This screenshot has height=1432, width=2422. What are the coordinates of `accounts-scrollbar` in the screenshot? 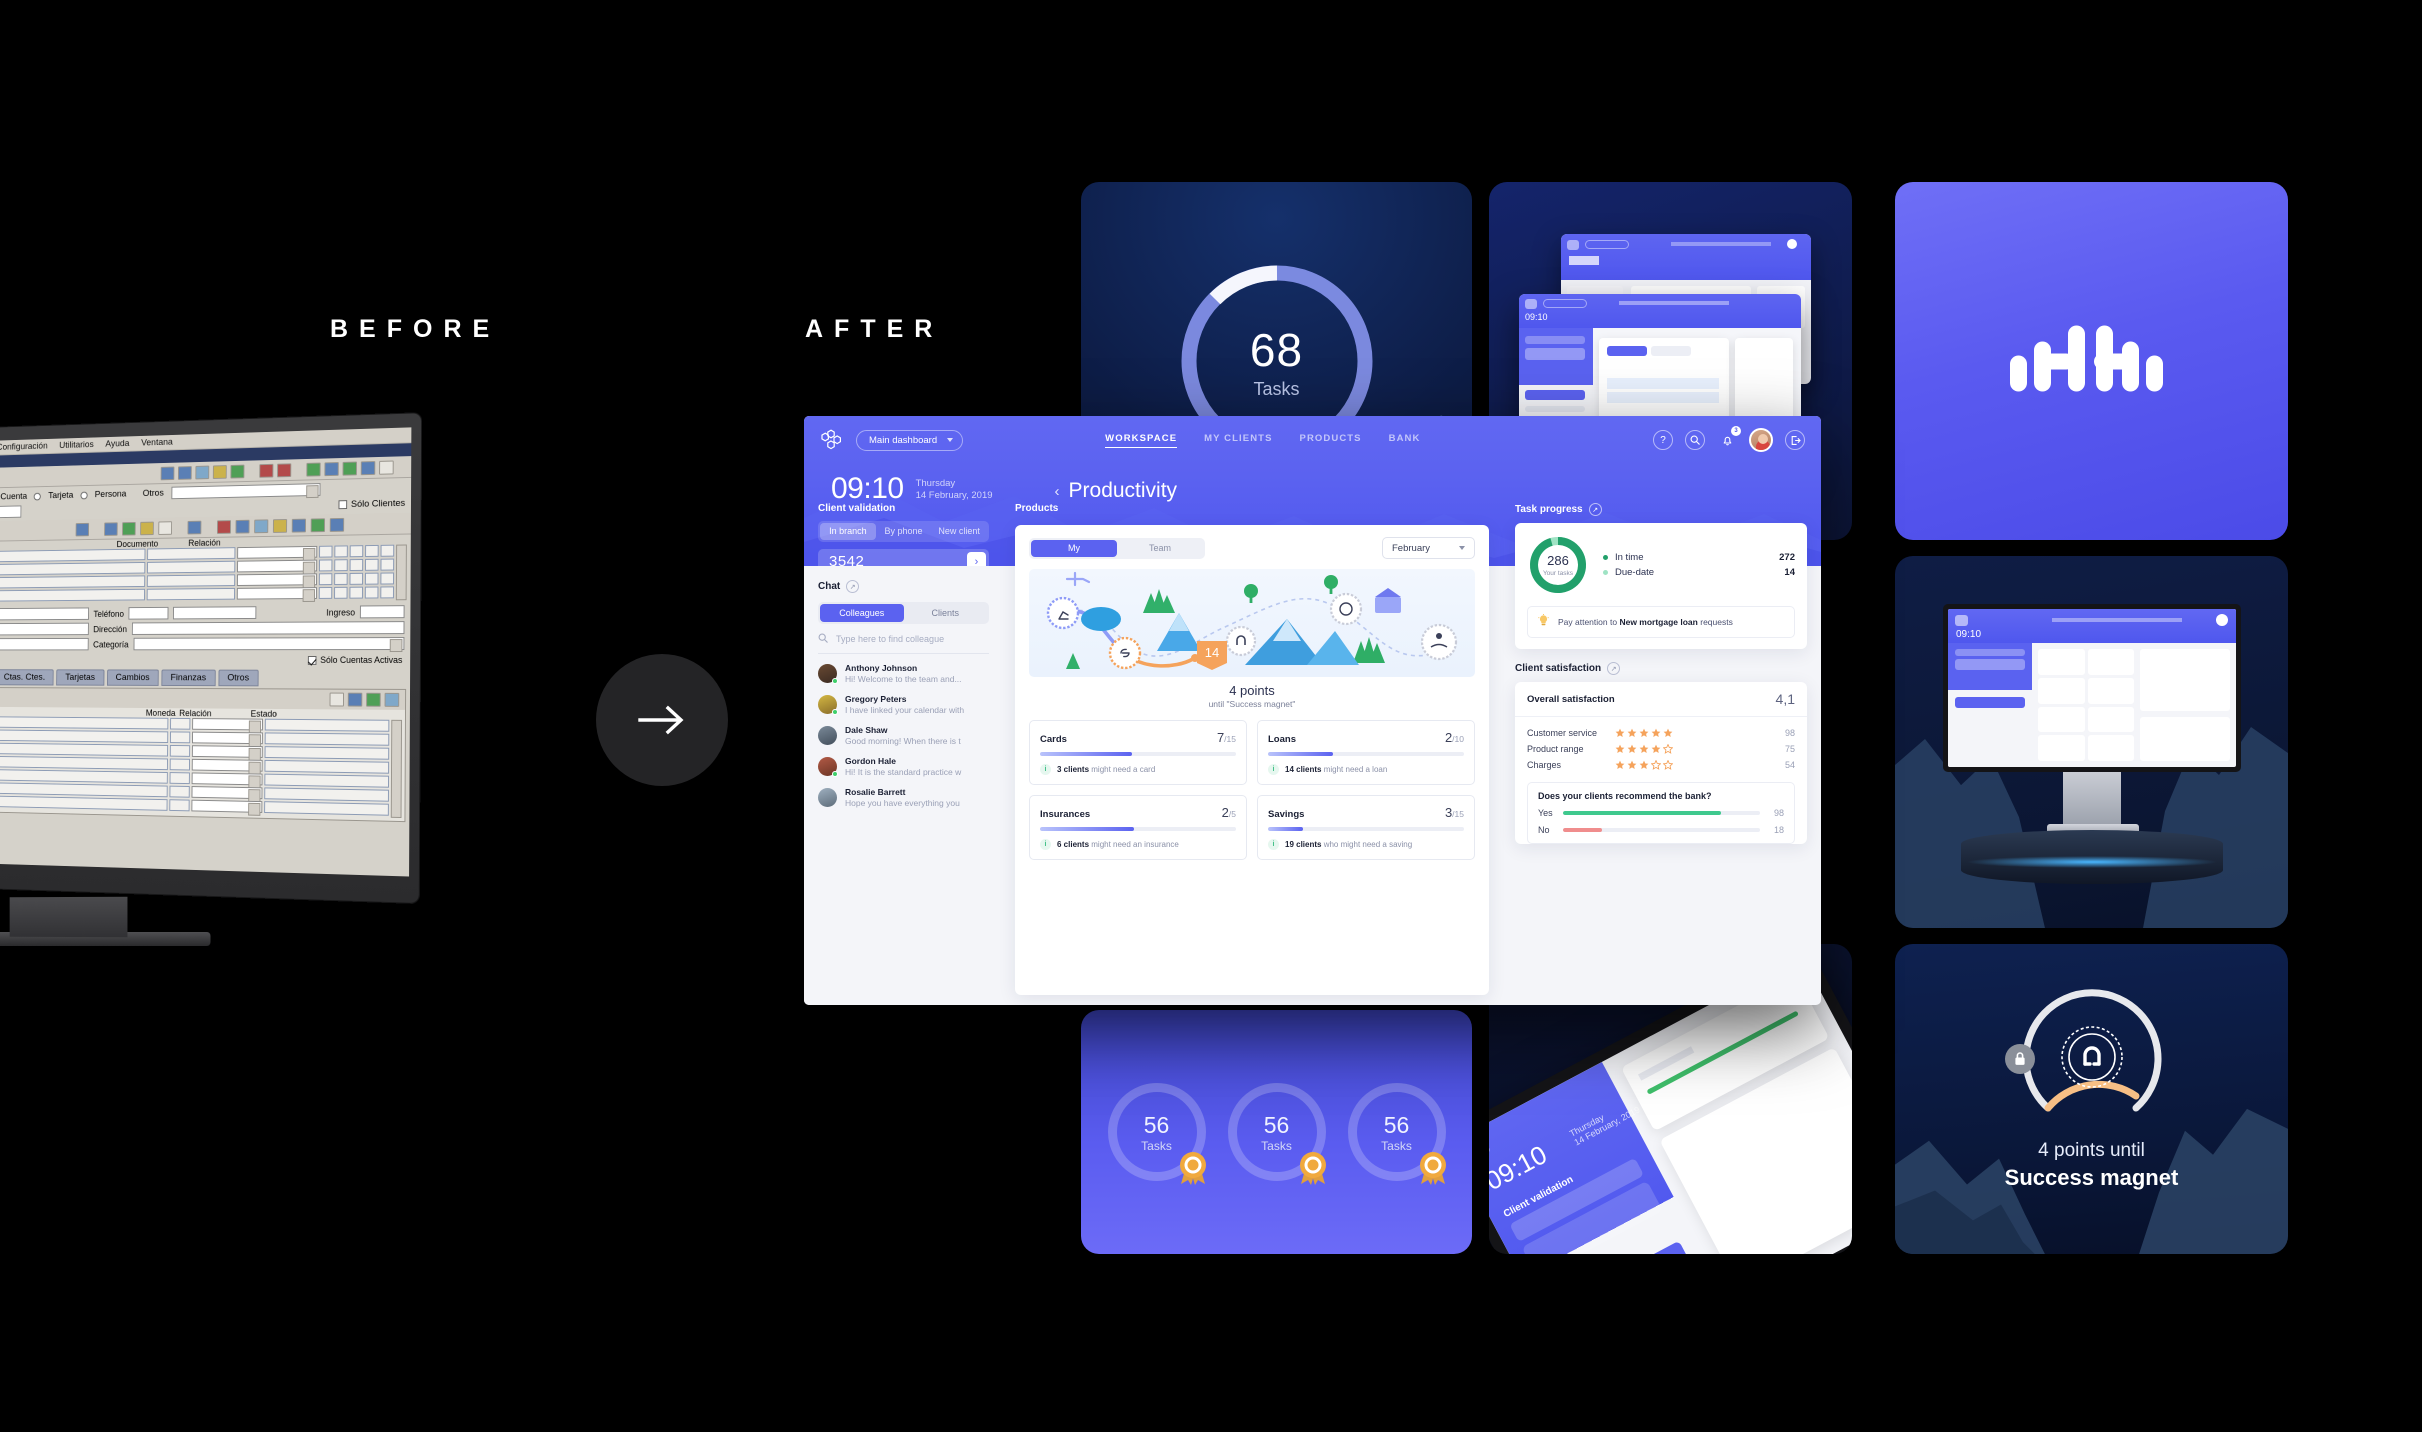 It's located at (396, 769).